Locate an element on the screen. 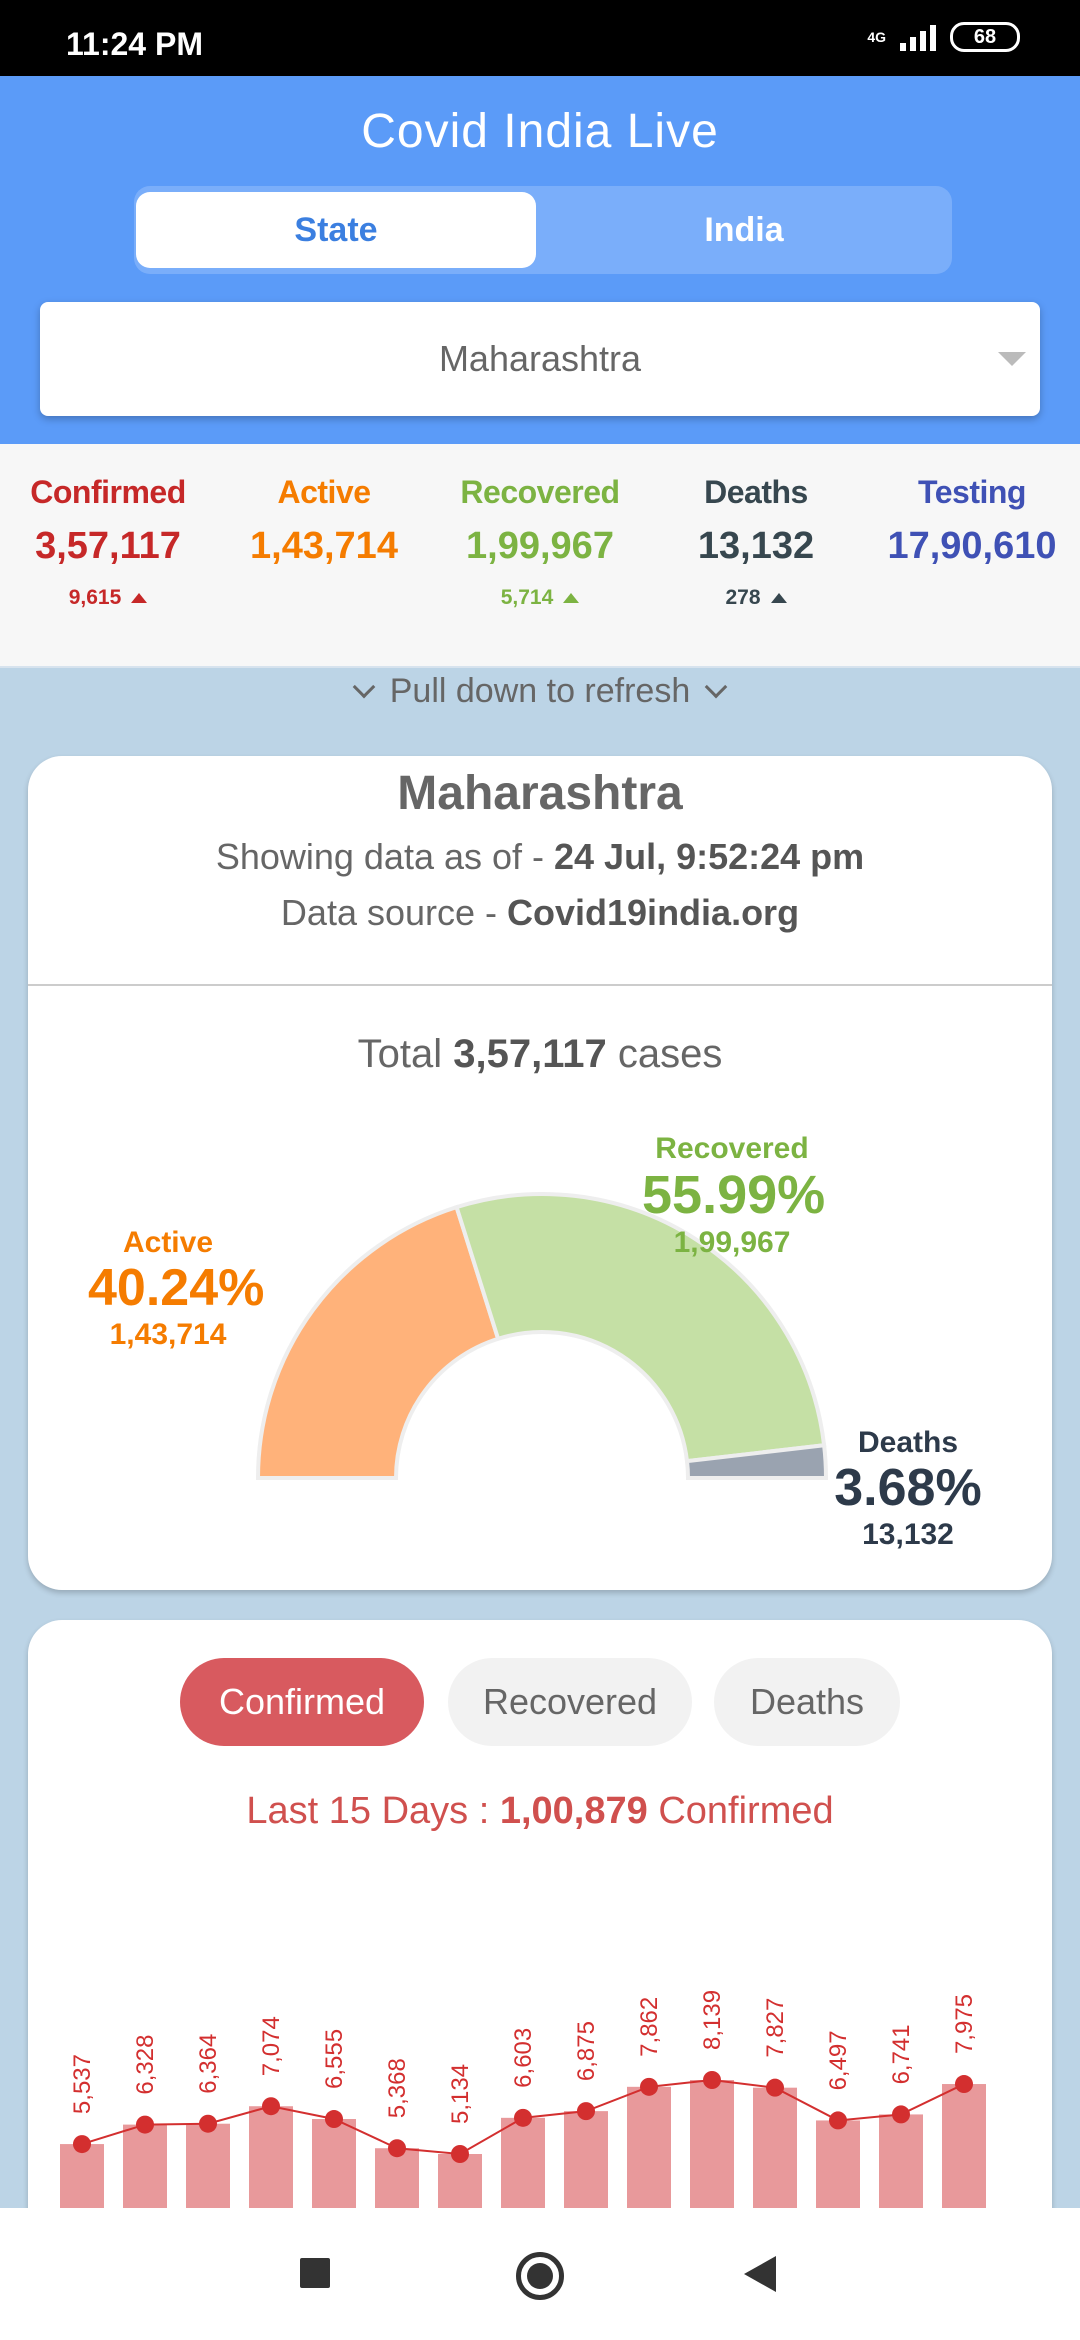 The width and height of the screenshot is (1080, 2340). slice-value: 13,132 is located at coordinates (908, 1534).